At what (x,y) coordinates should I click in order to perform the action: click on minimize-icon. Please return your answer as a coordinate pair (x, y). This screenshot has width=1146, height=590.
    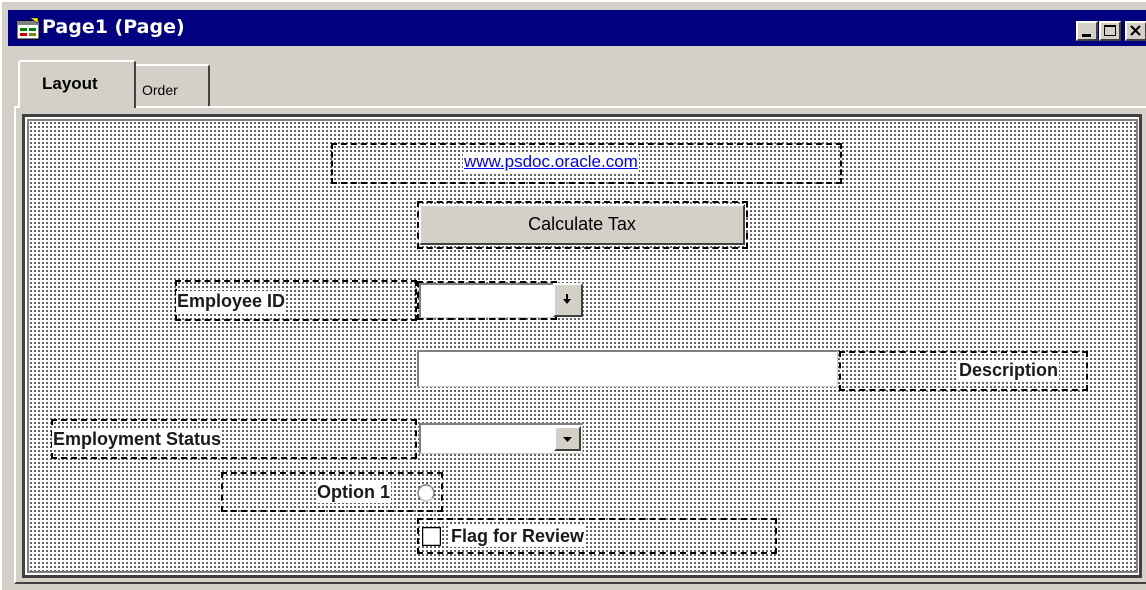
    Looking at the image, I should click on (1086, 35).